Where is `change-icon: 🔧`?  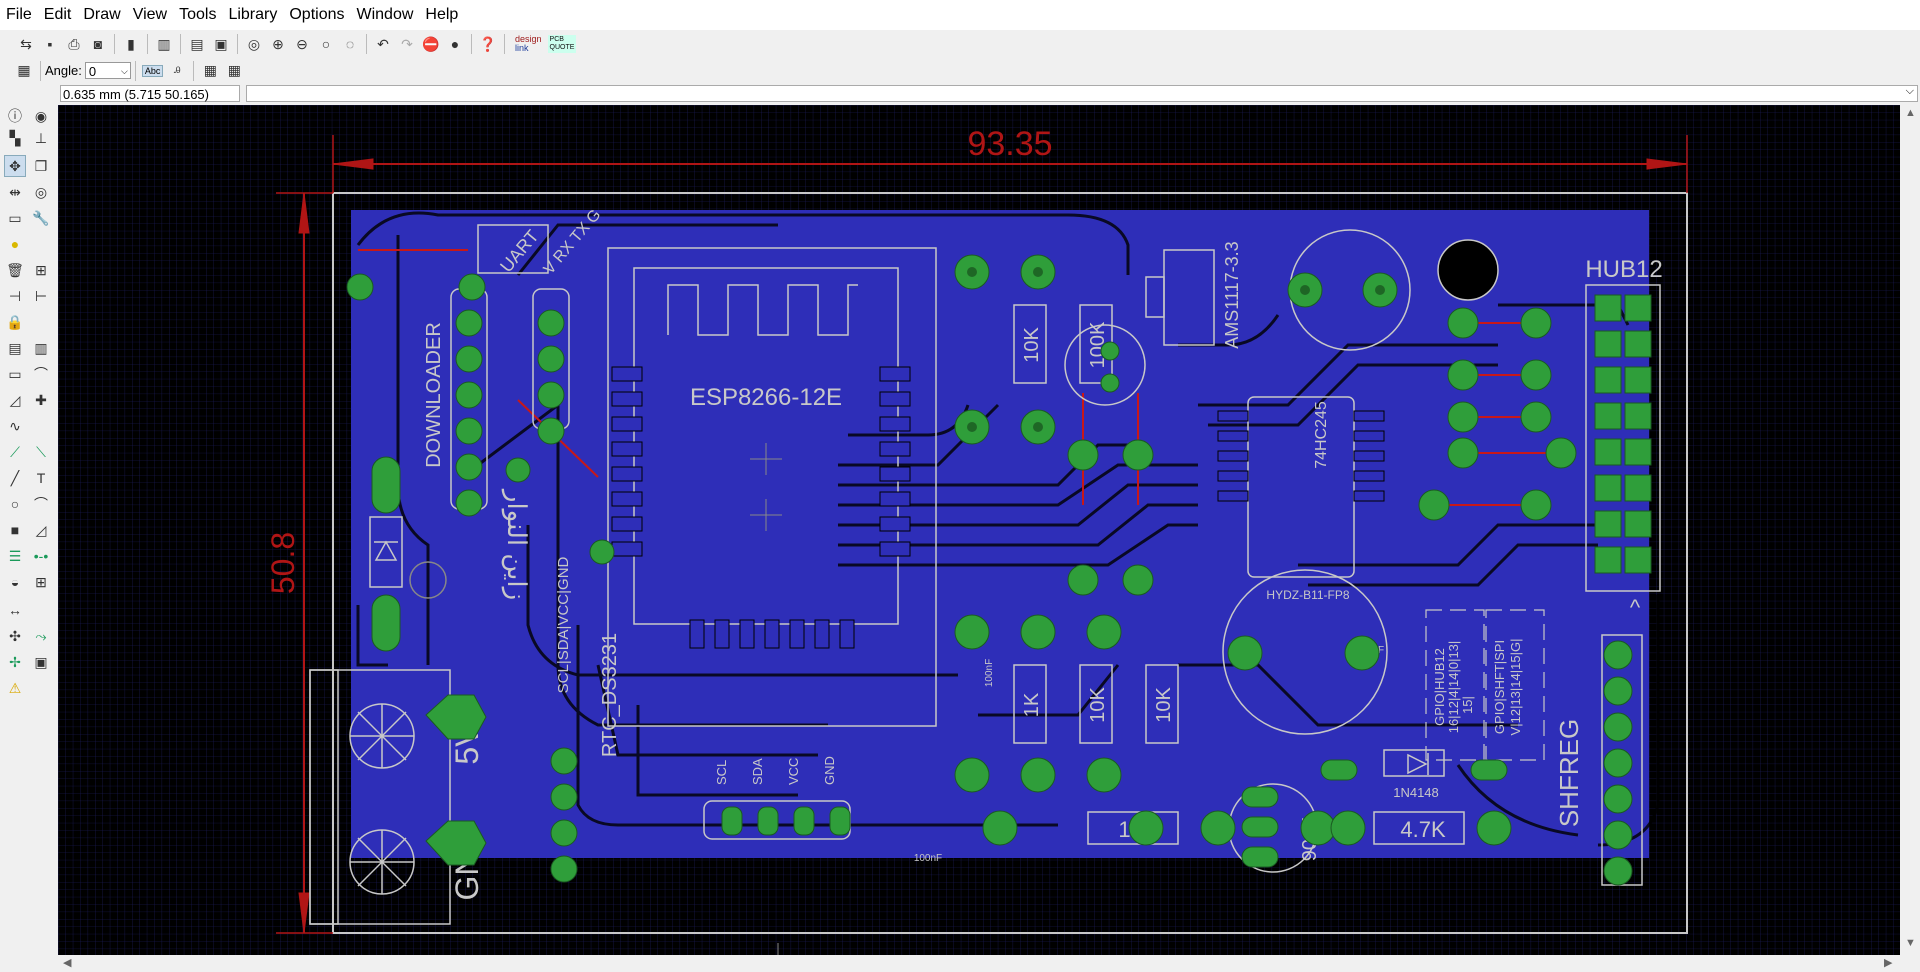 change-icon: 🔧 is located at coordinates (41, 218).